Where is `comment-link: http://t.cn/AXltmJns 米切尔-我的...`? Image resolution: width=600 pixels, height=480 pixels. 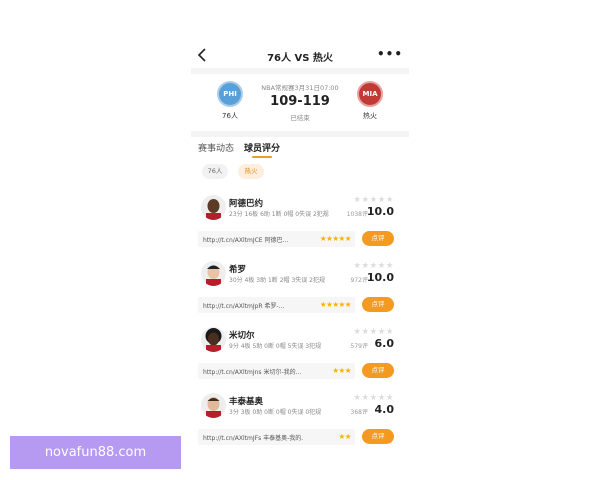
comment-link: http://t.cn/AXltmJns 米切尔-我的... is located at coordinates (253, 371).